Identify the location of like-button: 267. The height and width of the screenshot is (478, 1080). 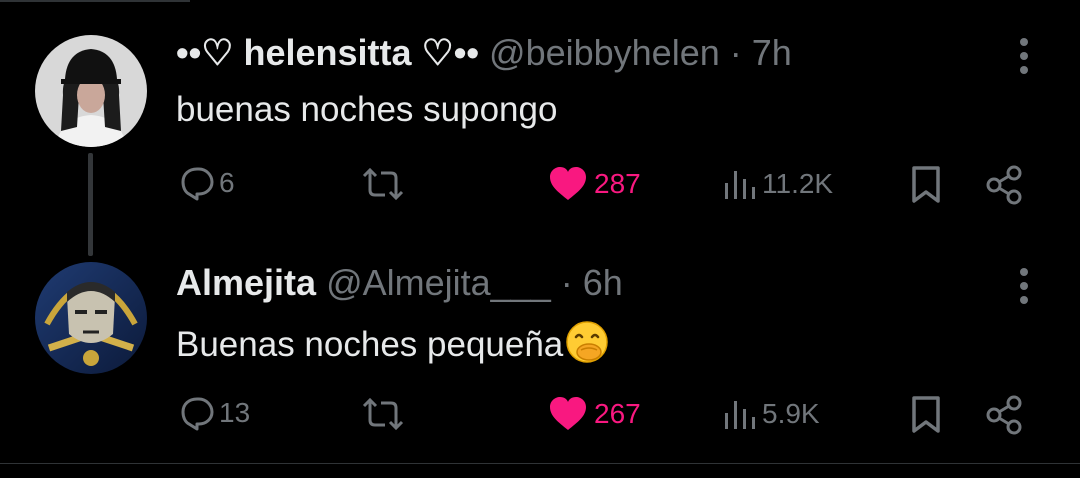
(594, 414).